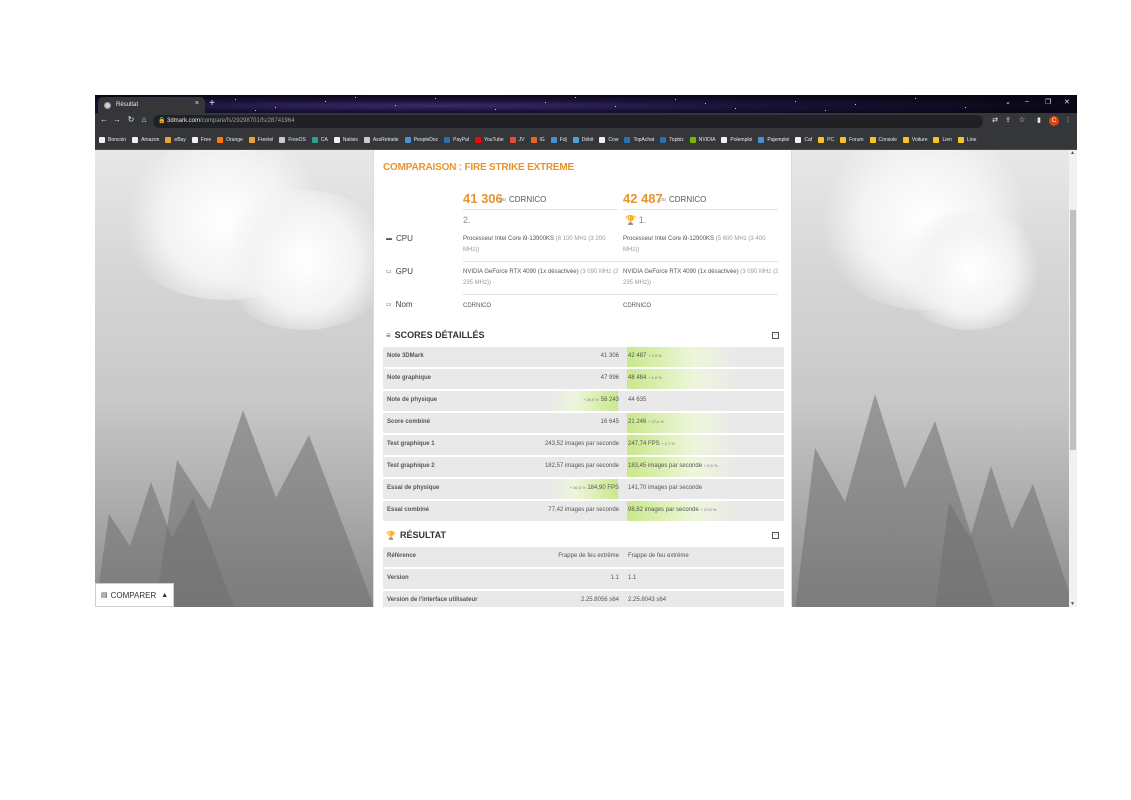  Describe the element at coordinates (672, 139) in the screenshot. I see `bookmark-item: Topbiz` at that location.